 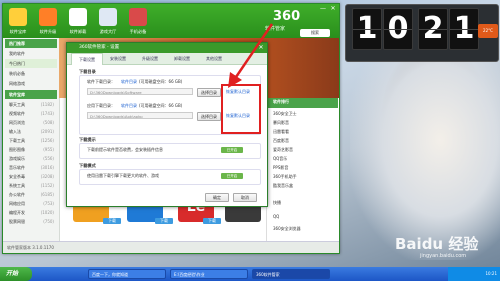 I want to click on notify-text: 下载前提示软件是否收费，会安装插件信息, so click(x=125, y=149).